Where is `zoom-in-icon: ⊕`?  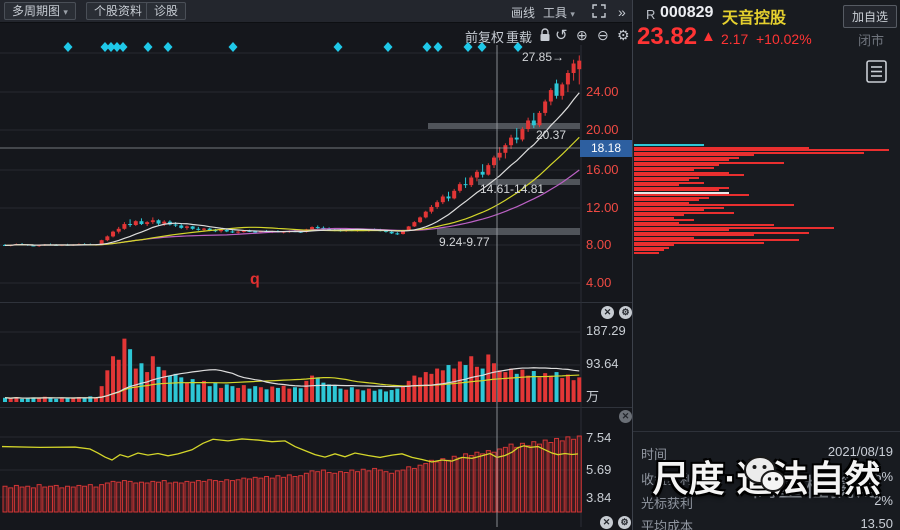
zoom-in-icon: ⊕ is located at coordinates (582, 35).